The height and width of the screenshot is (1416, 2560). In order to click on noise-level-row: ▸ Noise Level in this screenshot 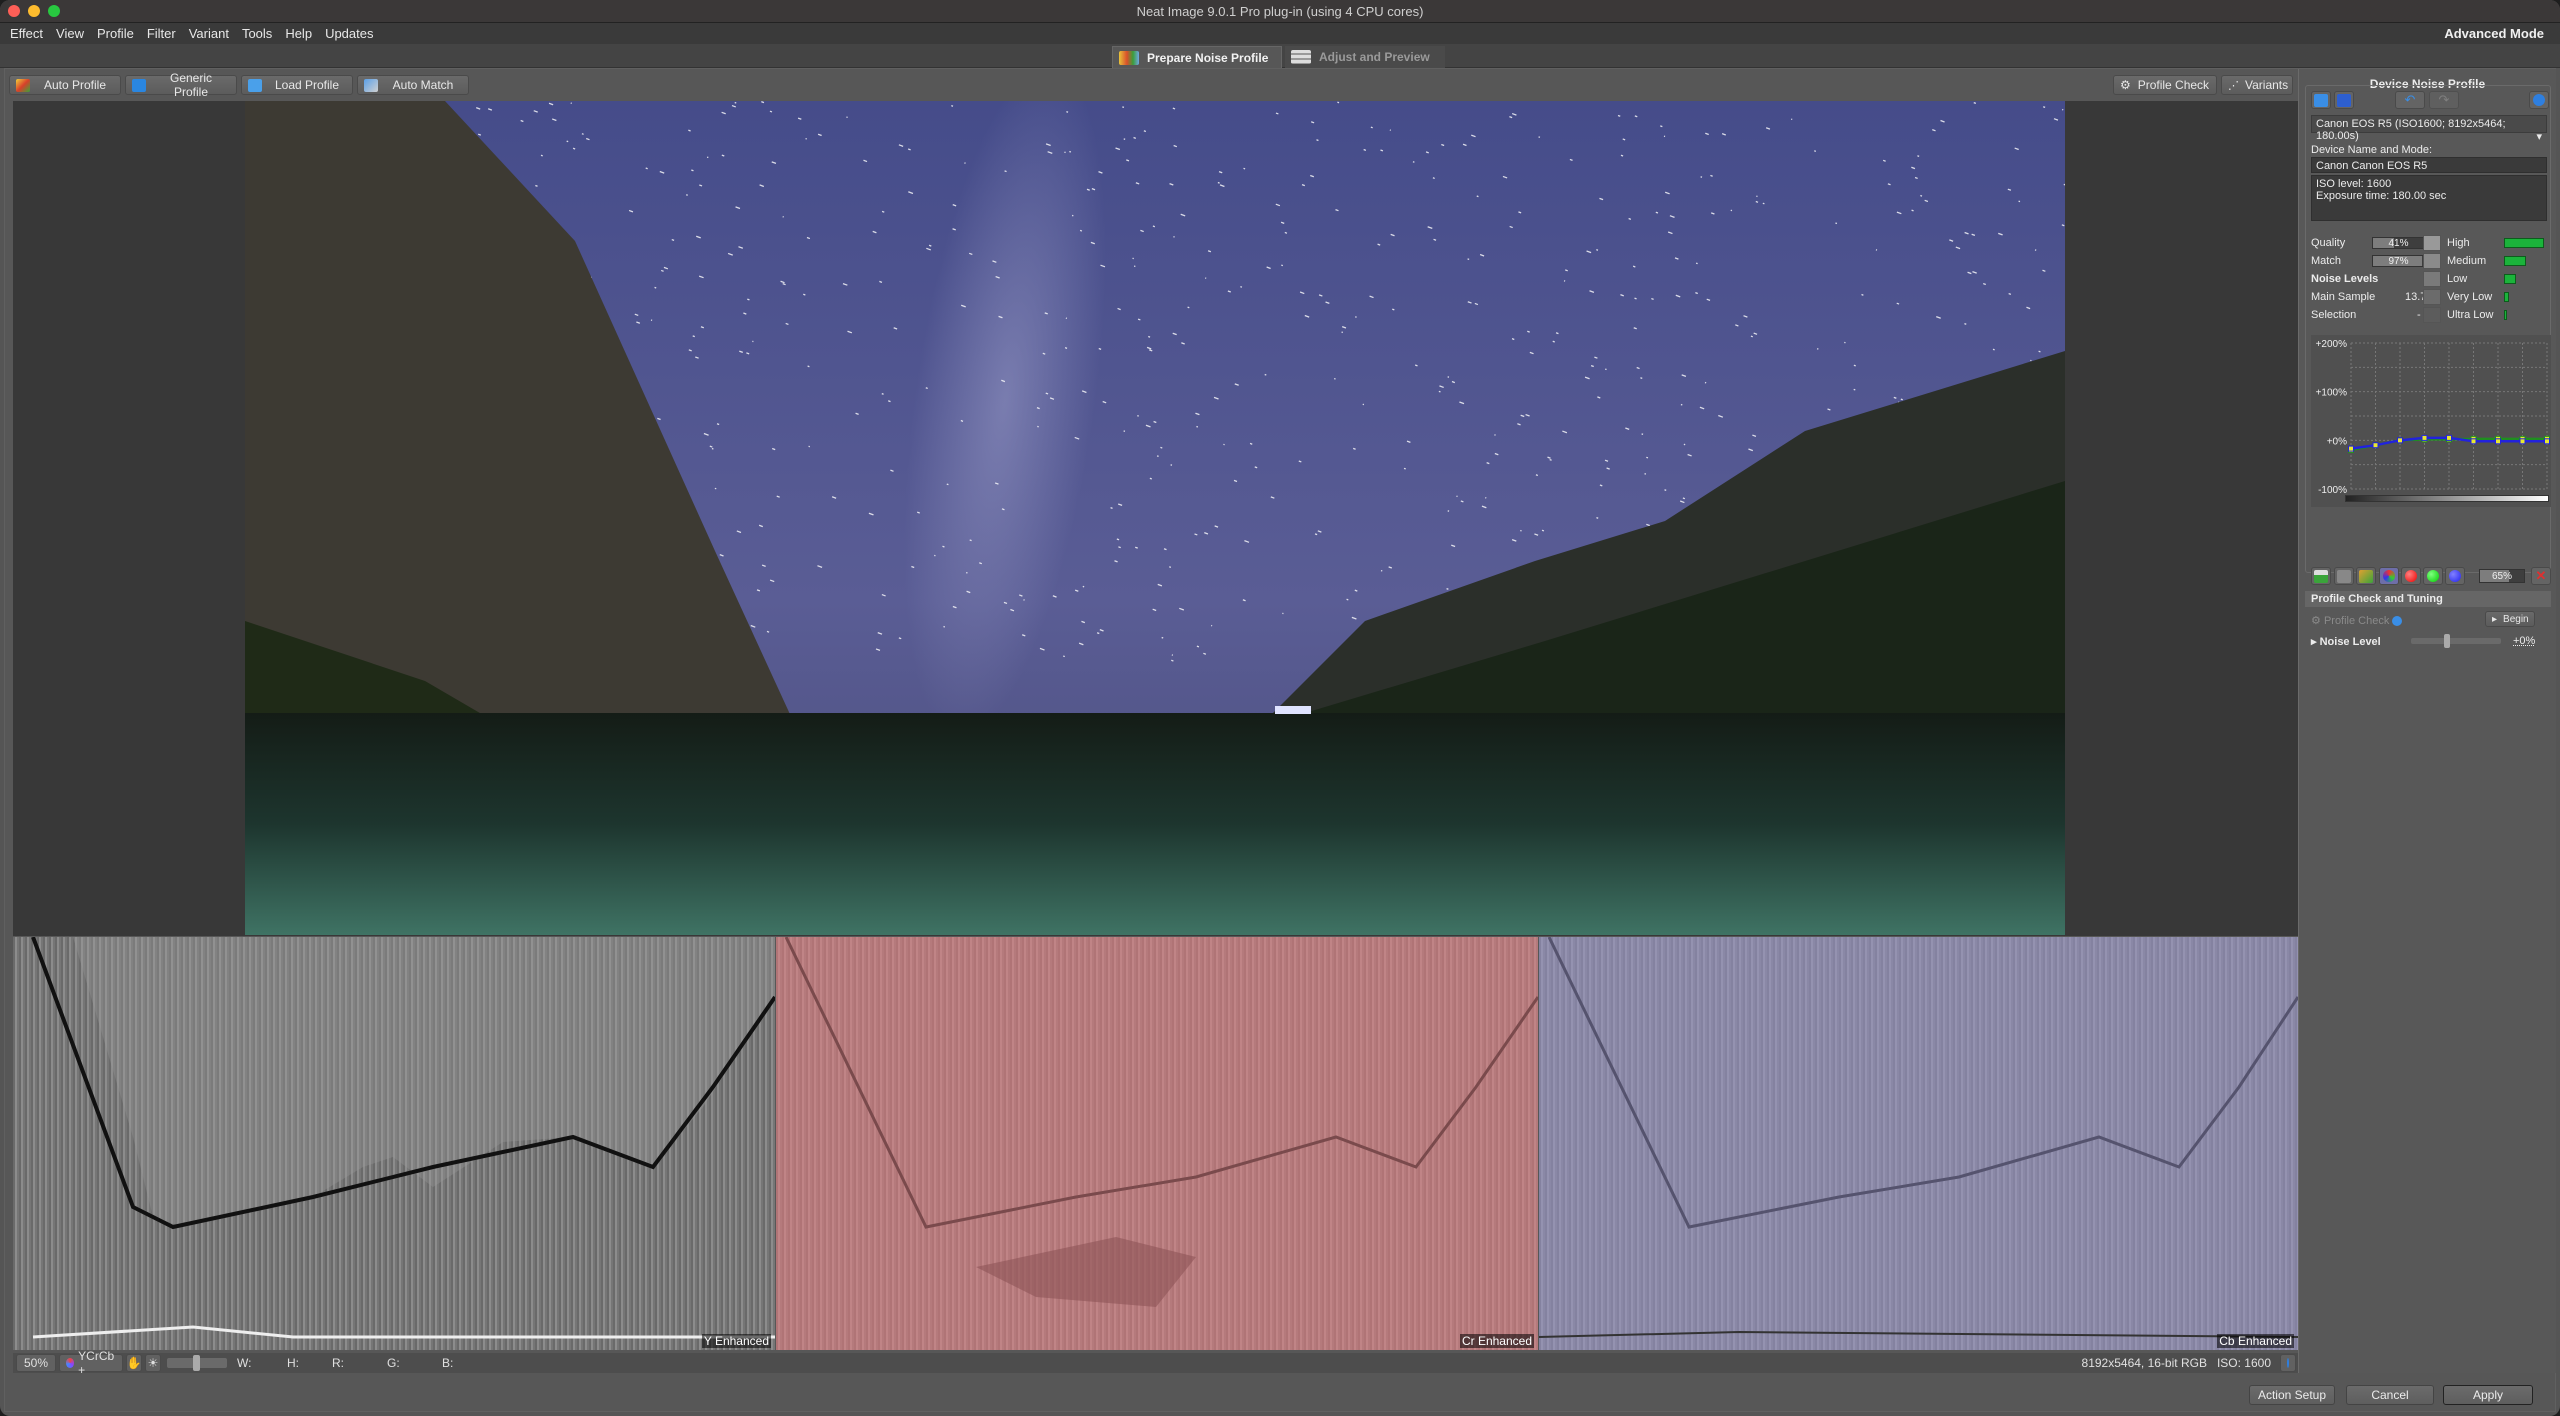, I will do `click(2346, 641)`.